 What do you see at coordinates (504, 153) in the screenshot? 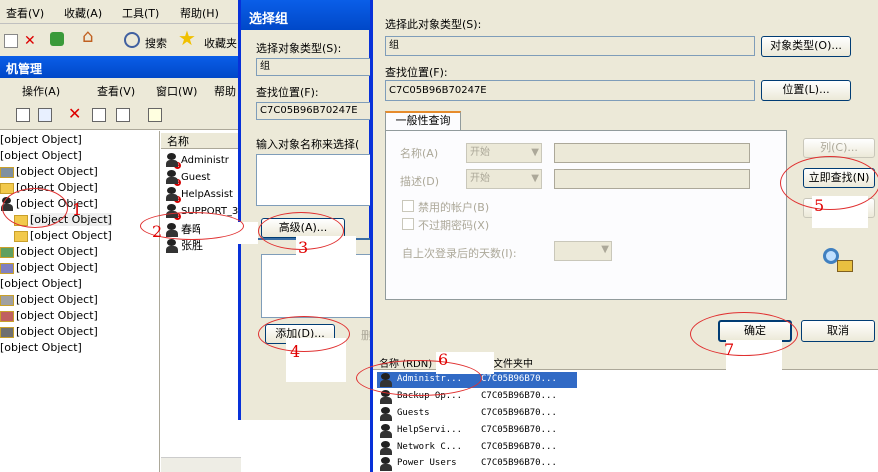
I see `name-operator-select: 开始 ▼` at bounding box center [504, 153].